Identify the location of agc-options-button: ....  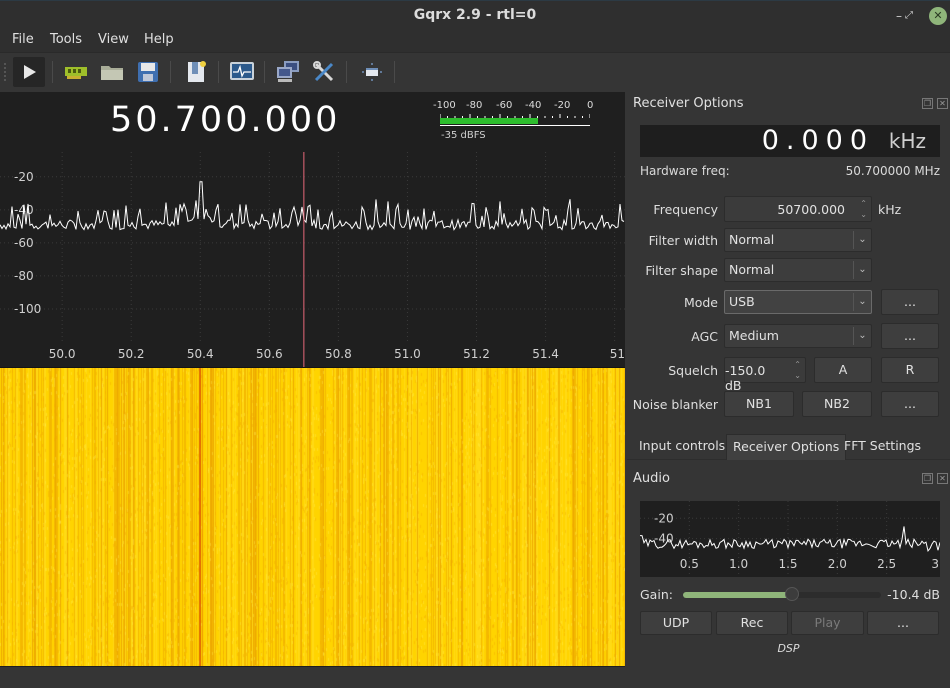
(910, 336).